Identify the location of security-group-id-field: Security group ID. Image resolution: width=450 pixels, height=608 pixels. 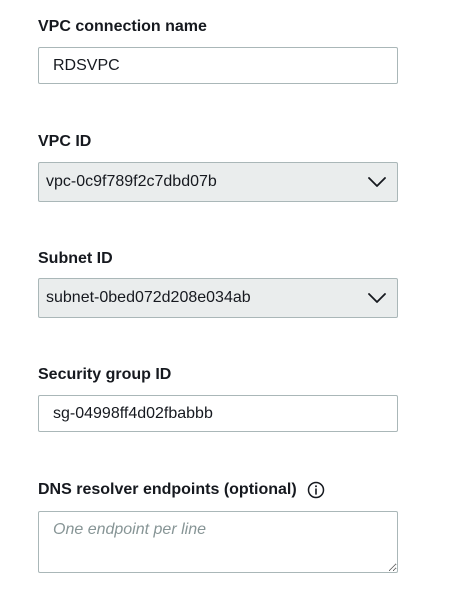
(218, 398).